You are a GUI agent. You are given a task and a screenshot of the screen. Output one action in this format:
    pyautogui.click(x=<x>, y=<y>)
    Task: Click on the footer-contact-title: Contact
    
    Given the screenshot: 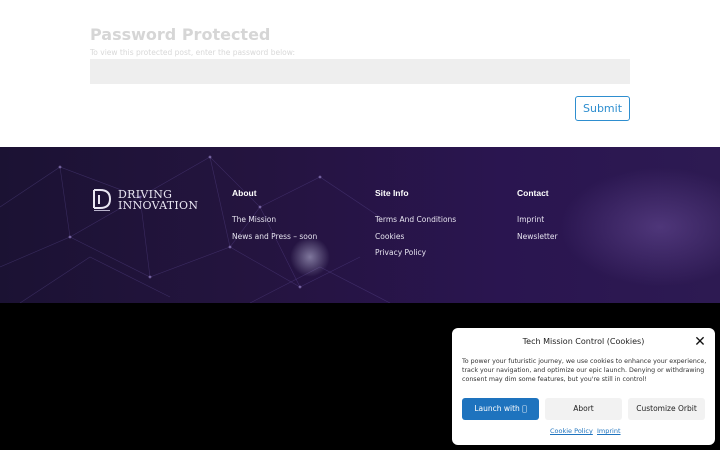 What is the action you would take?
    pyautogui.click(x=533, y=193)
    